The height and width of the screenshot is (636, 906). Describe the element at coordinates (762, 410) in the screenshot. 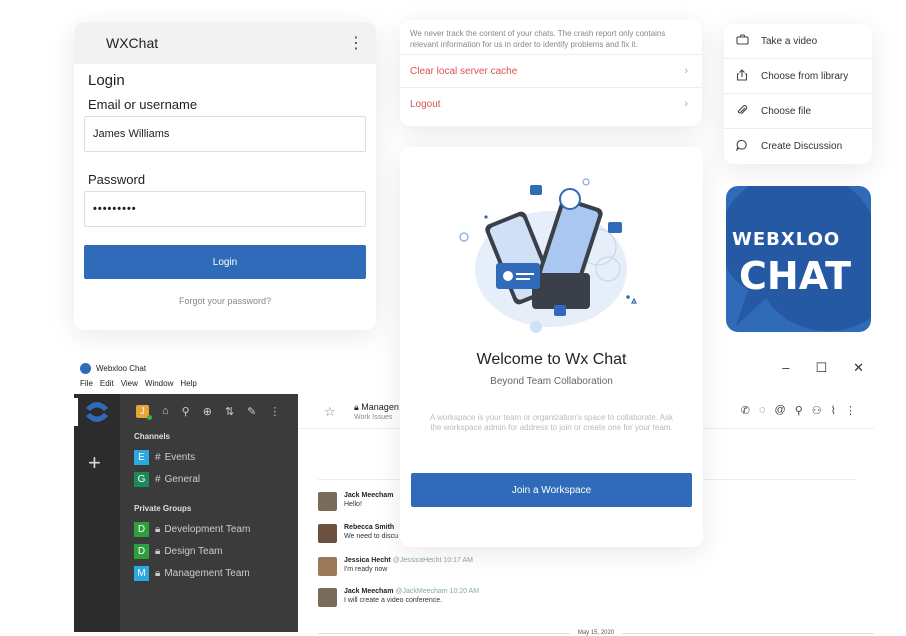

I see `discussion-icon: ◌` at that location.